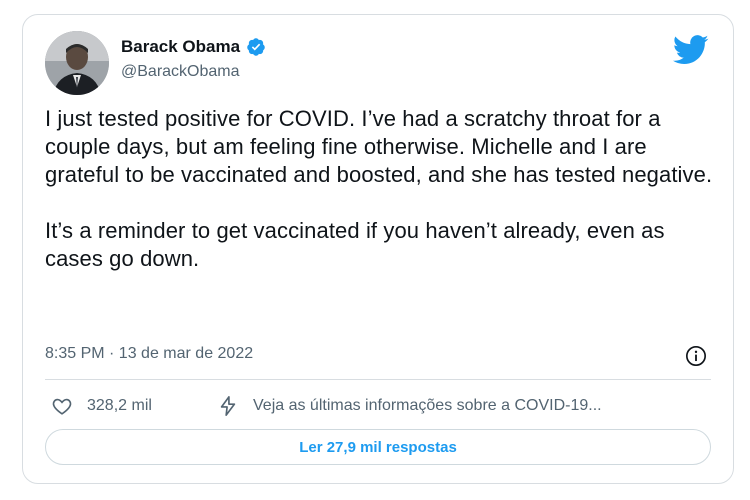  I want to click on heart-icon, so click(62, 406).